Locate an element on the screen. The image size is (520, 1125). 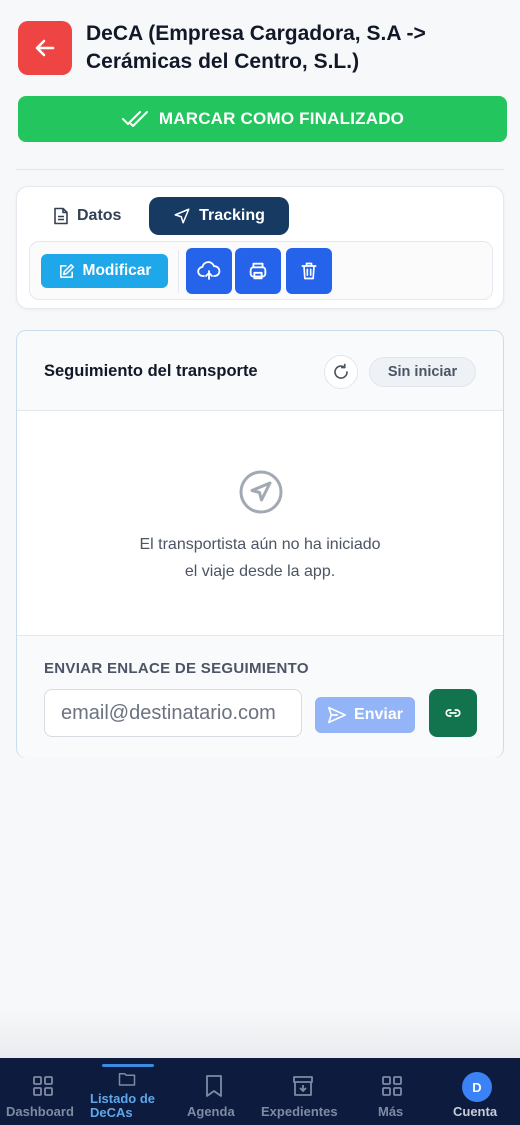
upload-button is located at coordinates (209, 271).